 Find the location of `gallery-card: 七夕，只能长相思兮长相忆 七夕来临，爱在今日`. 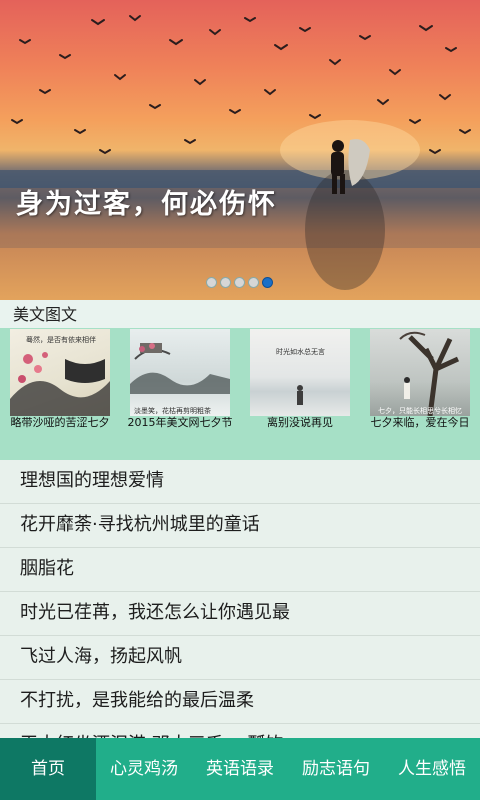

gallery-card: 七夕，只能长相思兮长相忆 七夕来临，爱在今日 is located at coordinates (420, 383).